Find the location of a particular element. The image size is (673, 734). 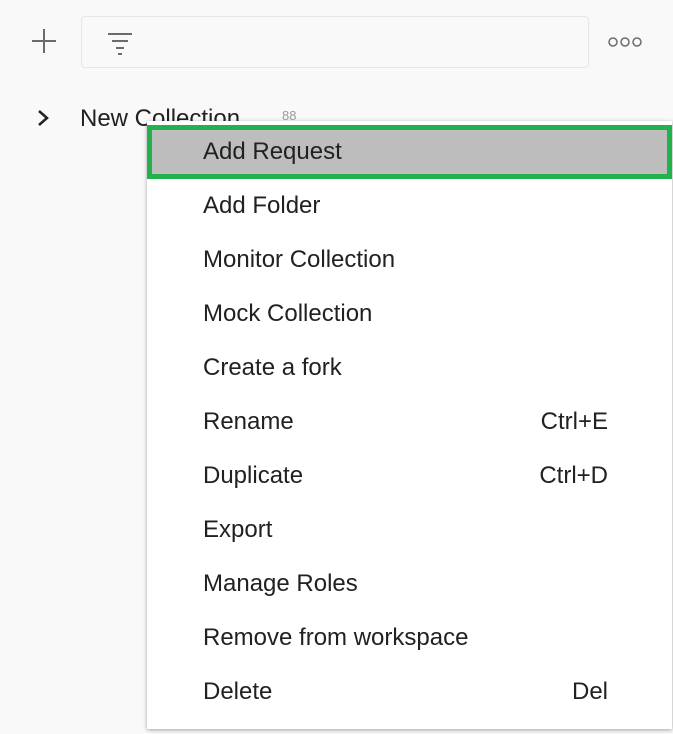

collections-toolbar is located at coordinates (336, 42).